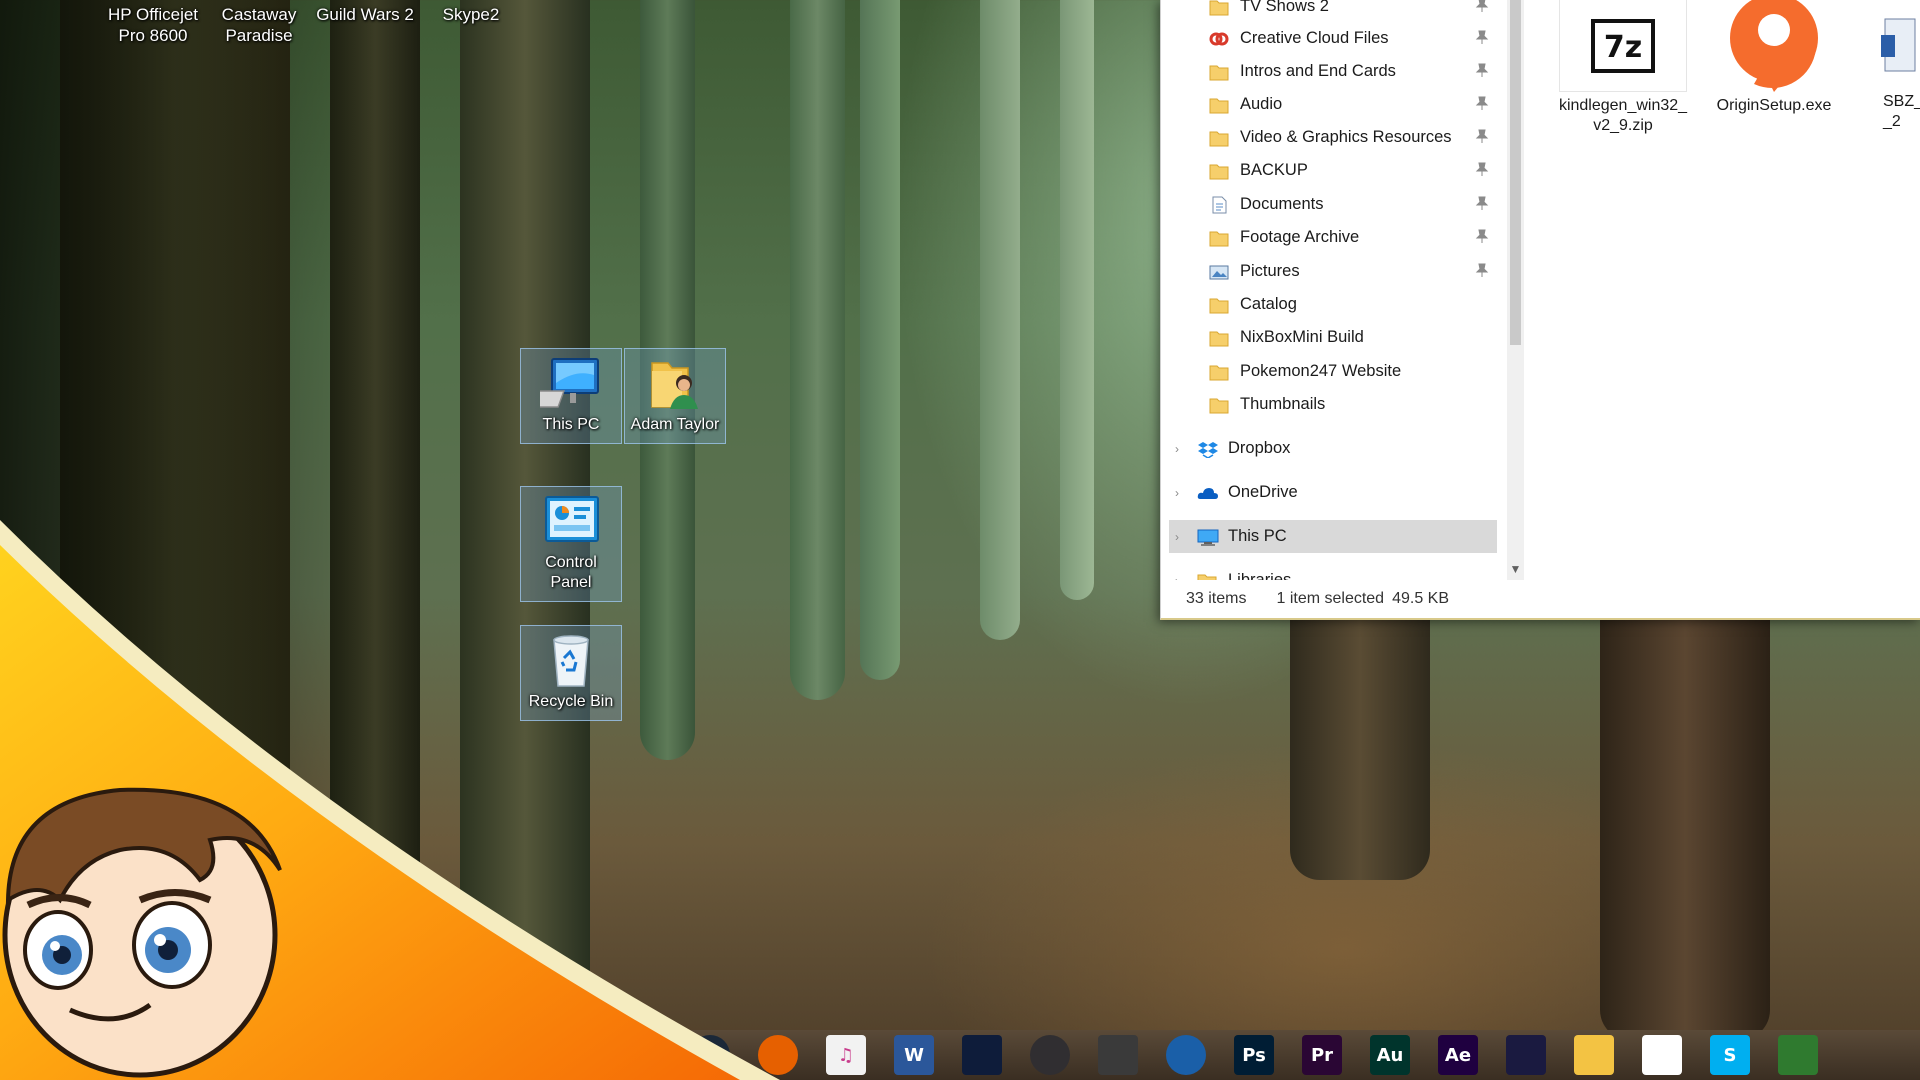  I want to click on firefox-icon, so click(778, 1055).